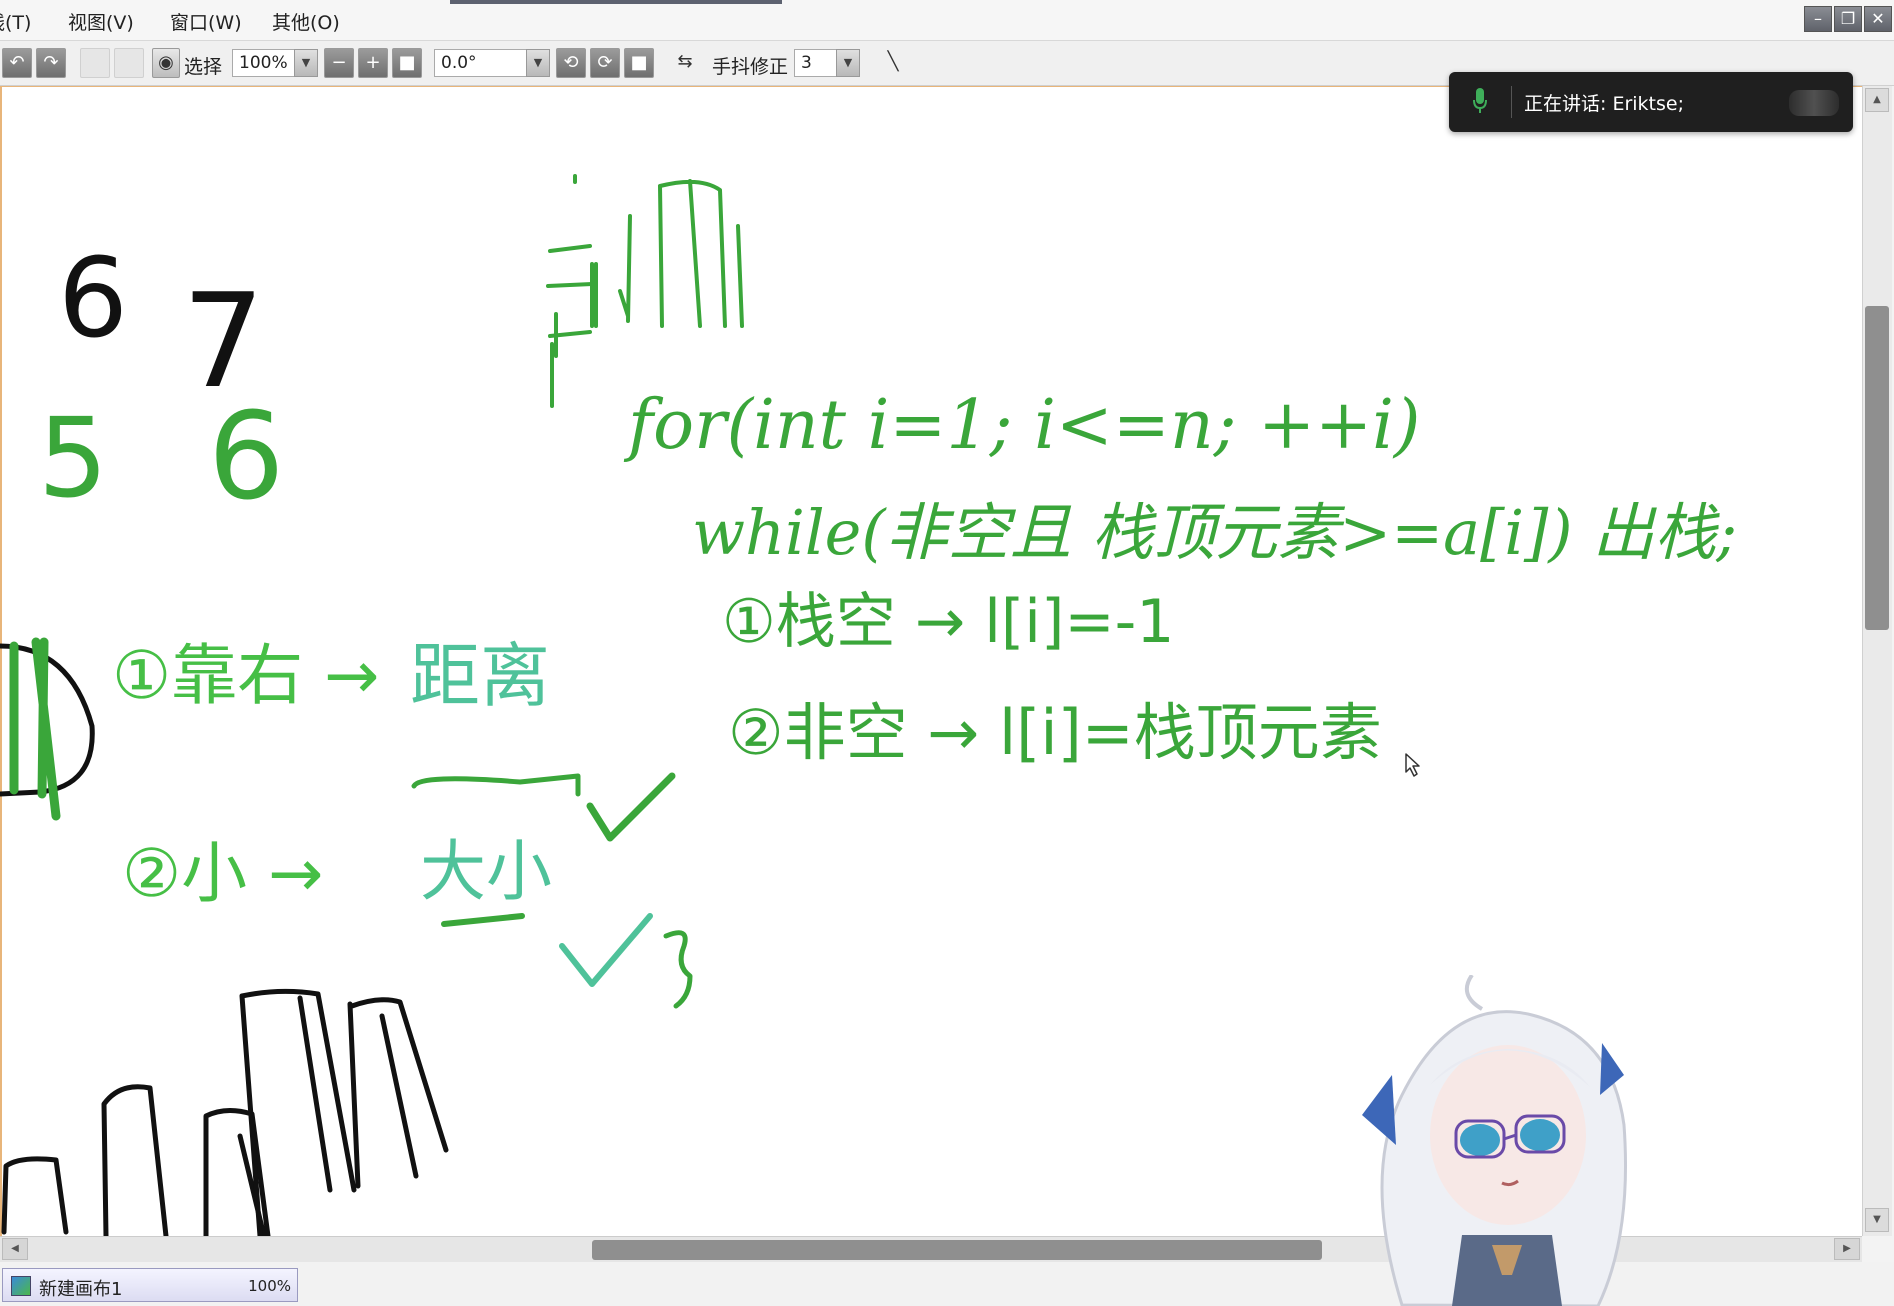  Describe the element at coordinates (1021, 425) in the screenshot. I see `code-line-for: for(int i=1; i<=n; ++i)` at that location.